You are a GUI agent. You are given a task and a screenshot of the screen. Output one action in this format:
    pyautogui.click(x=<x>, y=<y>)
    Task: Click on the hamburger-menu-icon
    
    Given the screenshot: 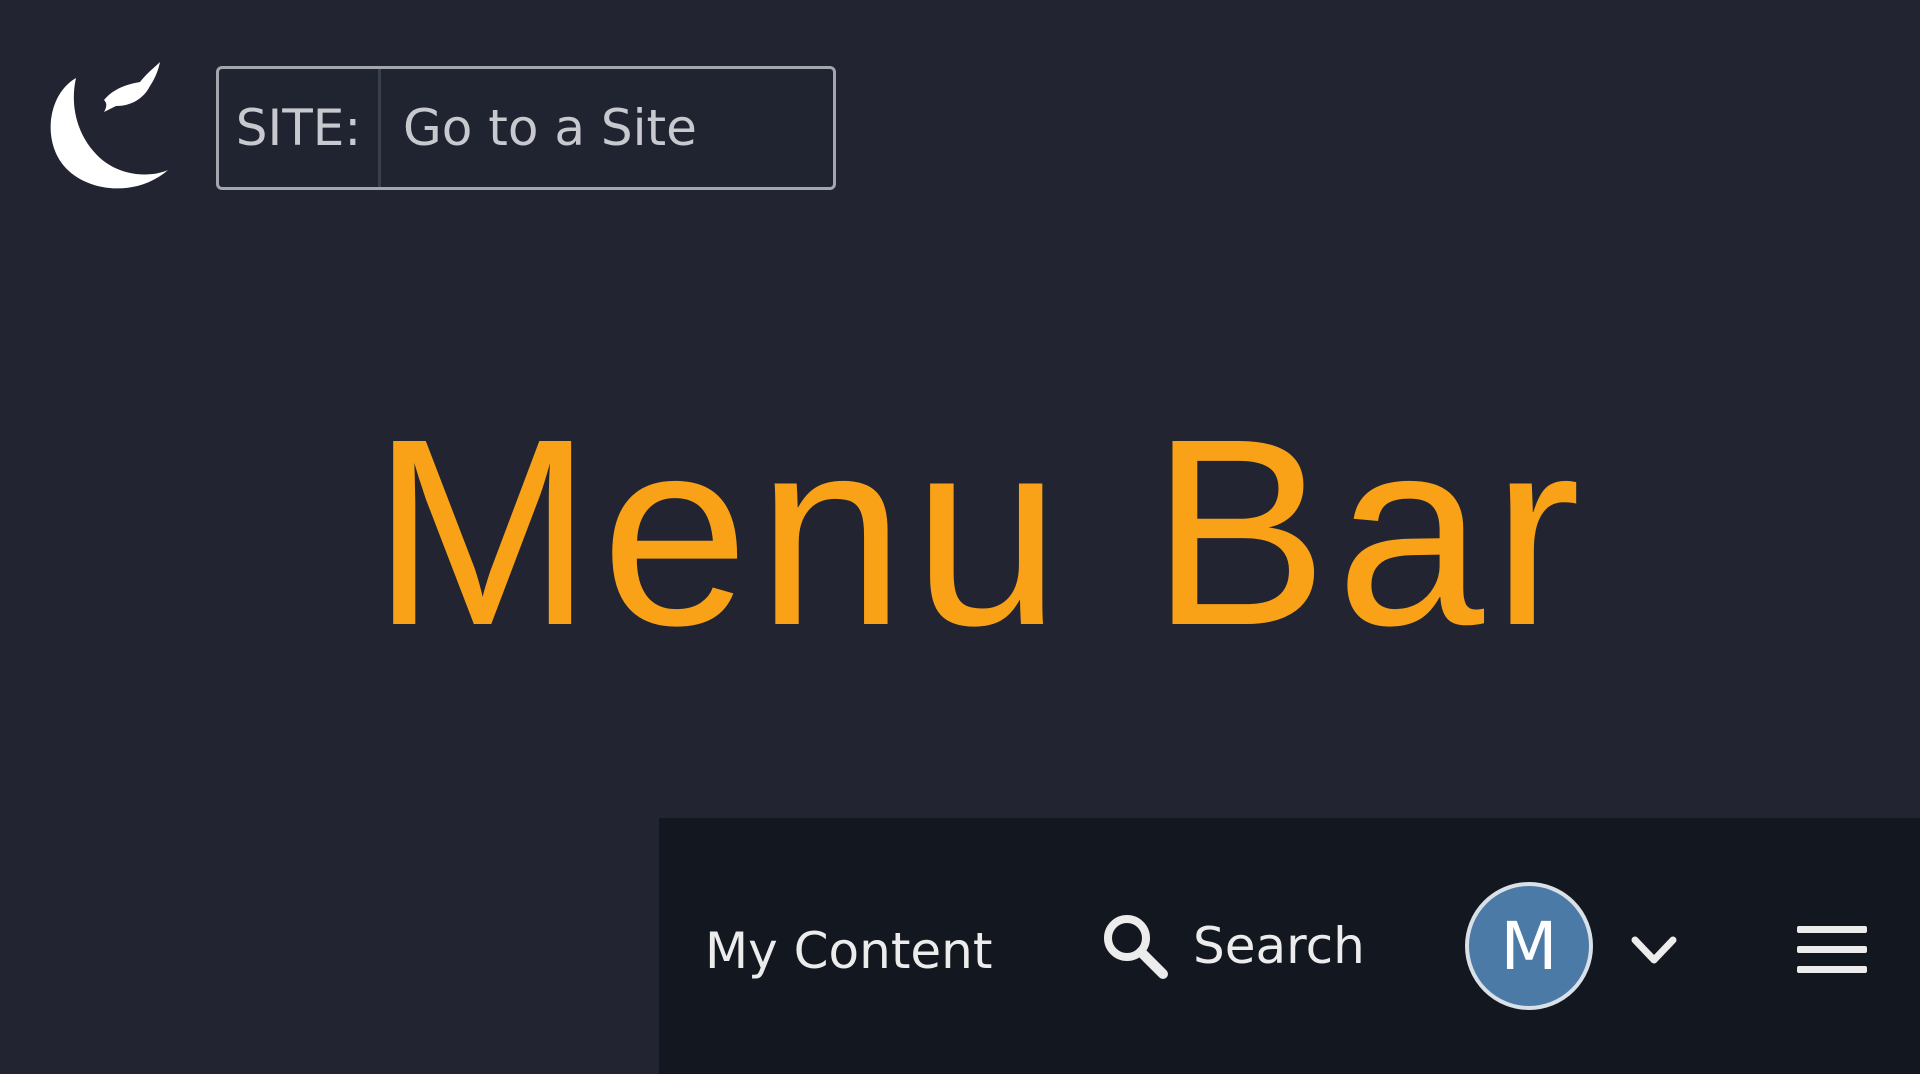 What is the action you would take?
    pyautogui.click(x=1832, y=950)
    